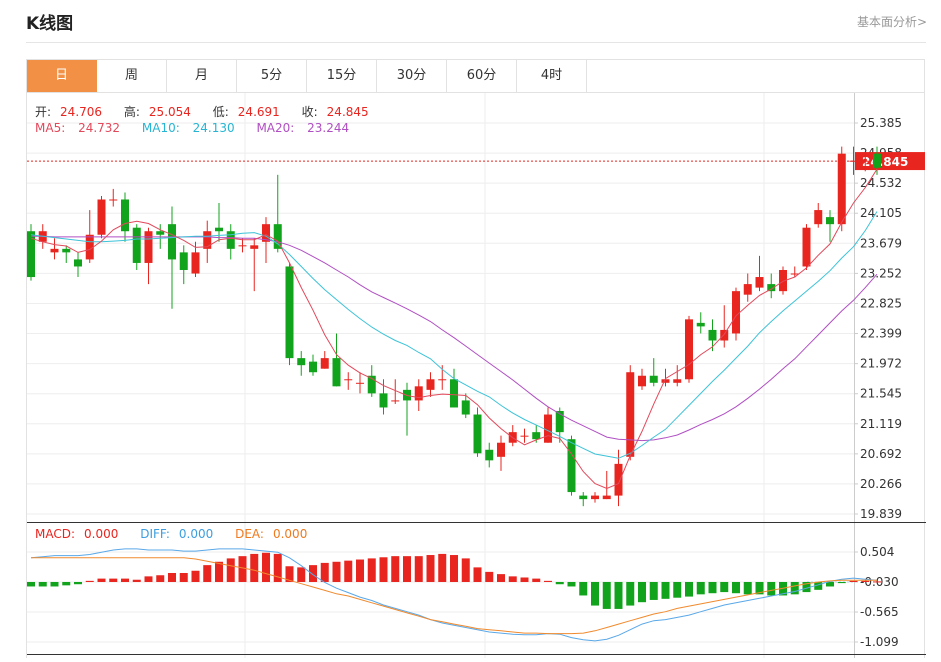 The image size is (941, 662). What do you see at coordinates (81, 112) in the screenshot?
I see `open-value: 24.706` at bounding box center [81, 112].